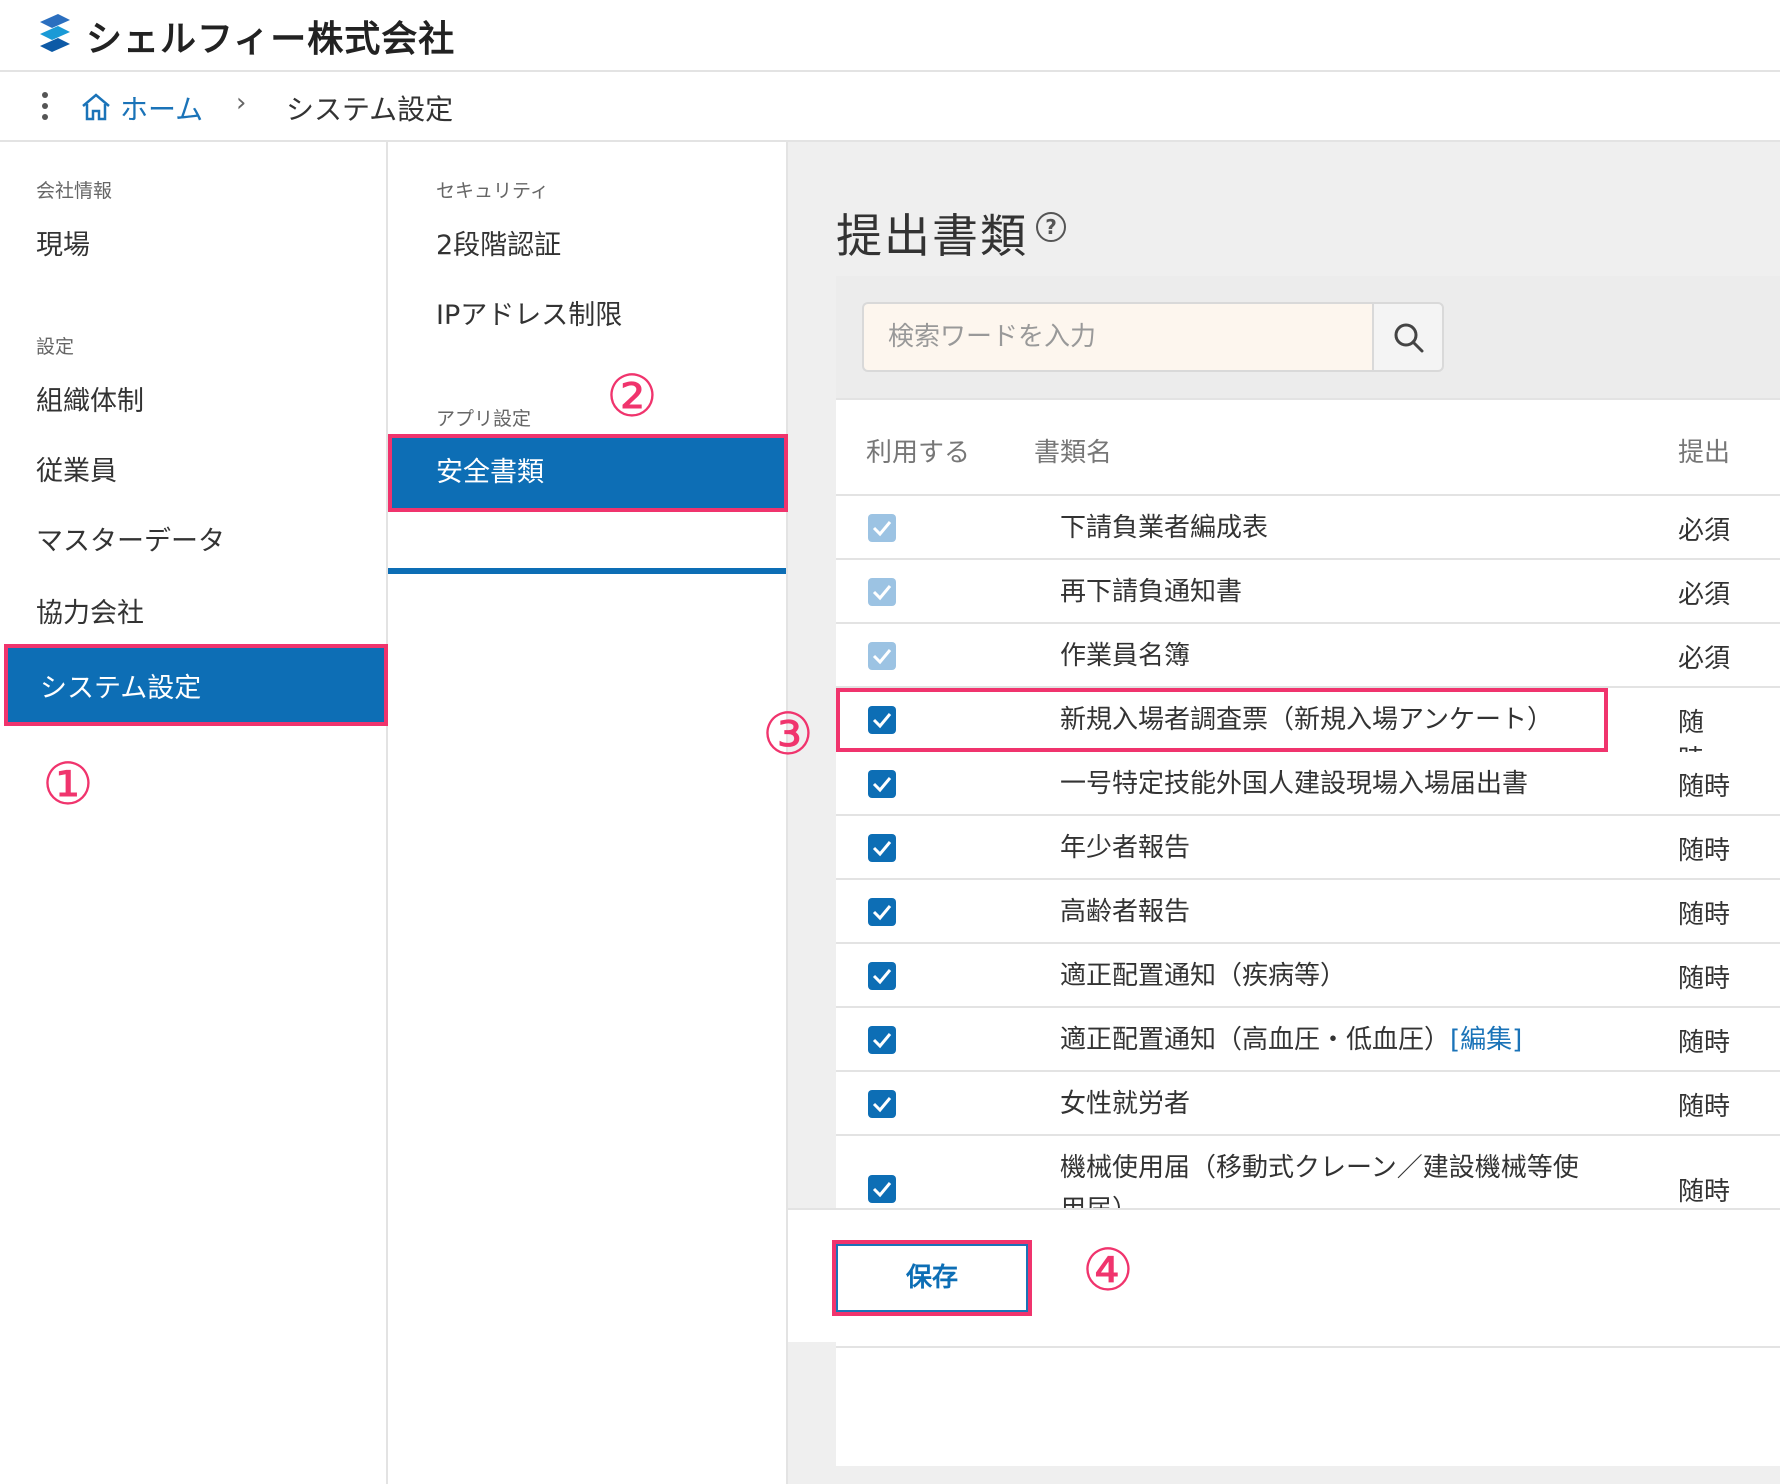  I want to click on table-row: 年少者報告 随時, so click(1308, 848).